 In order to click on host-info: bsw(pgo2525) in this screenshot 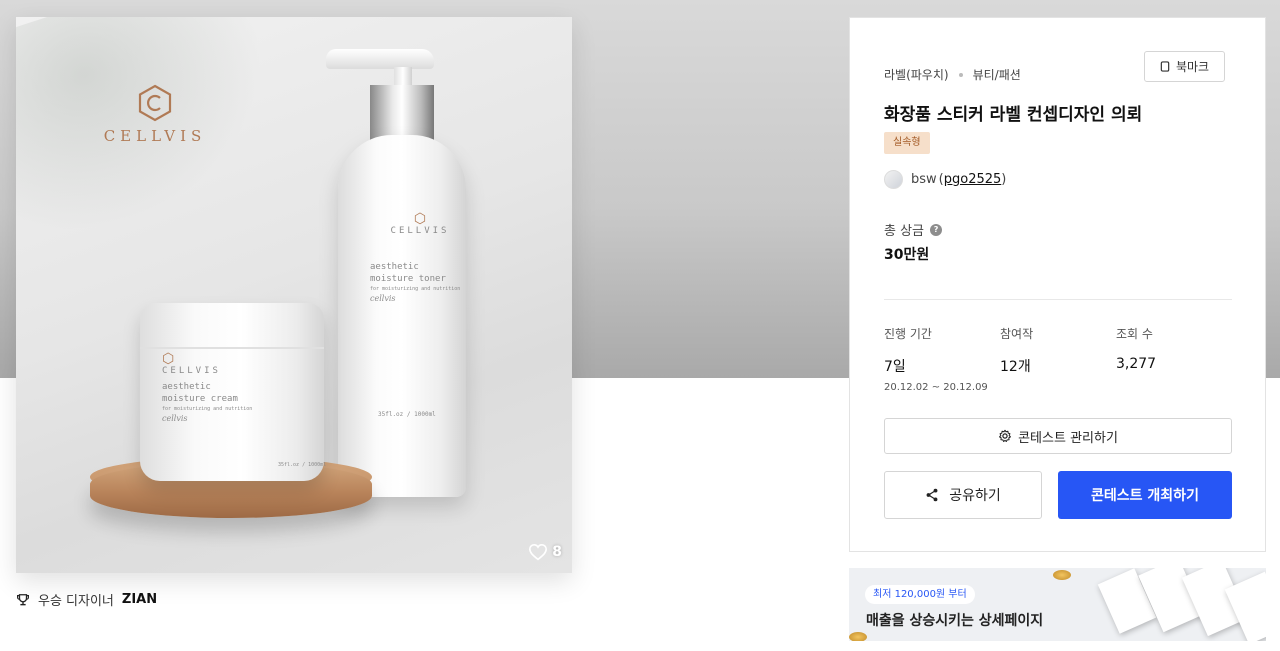, I will do `click(945, 179)`.